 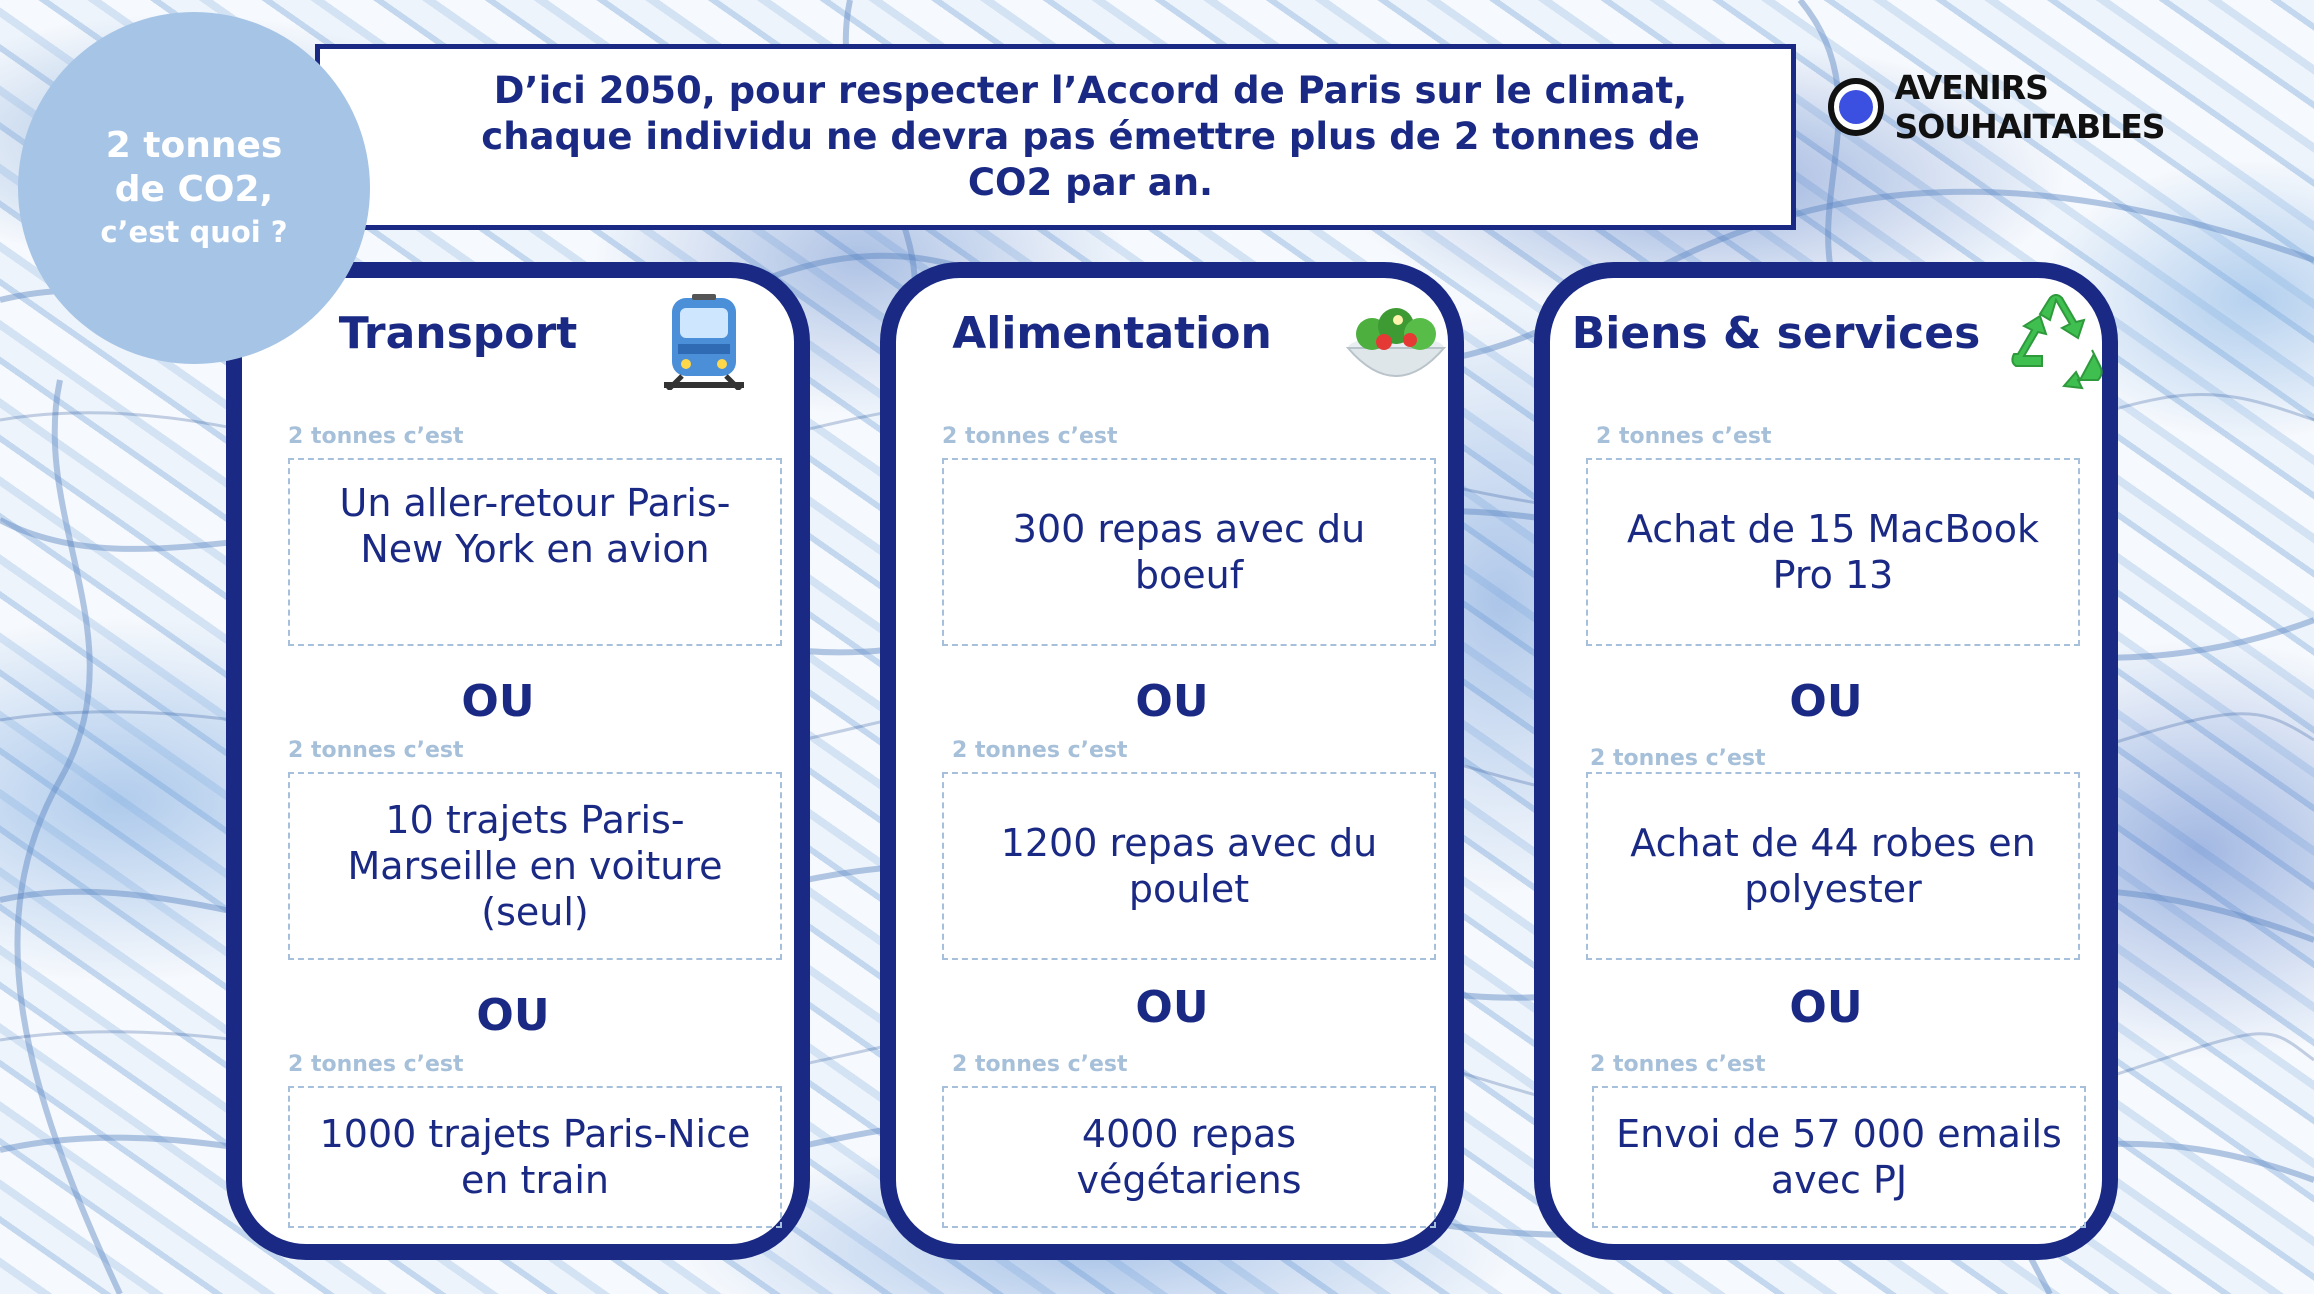 I want to click on equivalent-text: 1000 trajets Paris-Nice en train, so click(x=535, y=1157).